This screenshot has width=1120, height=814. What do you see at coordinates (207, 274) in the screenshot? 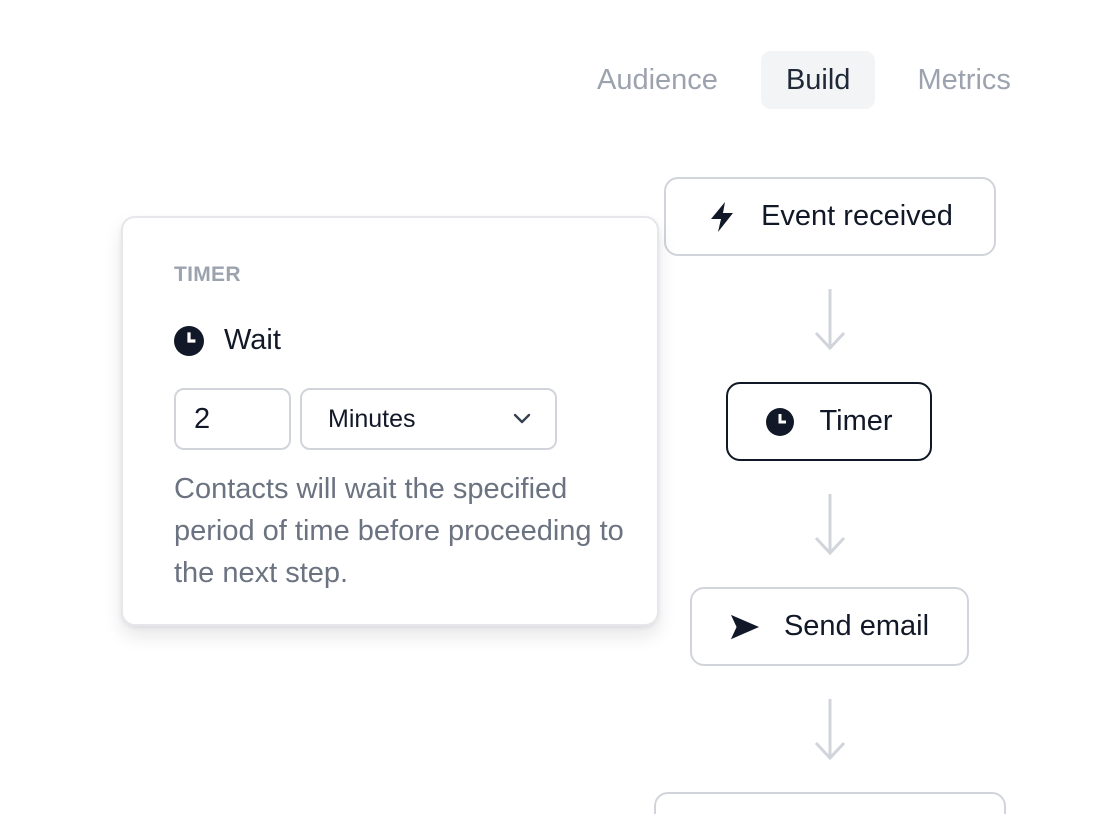
I see `popover-kicker: TIMER` at bounding box center [207, 274].